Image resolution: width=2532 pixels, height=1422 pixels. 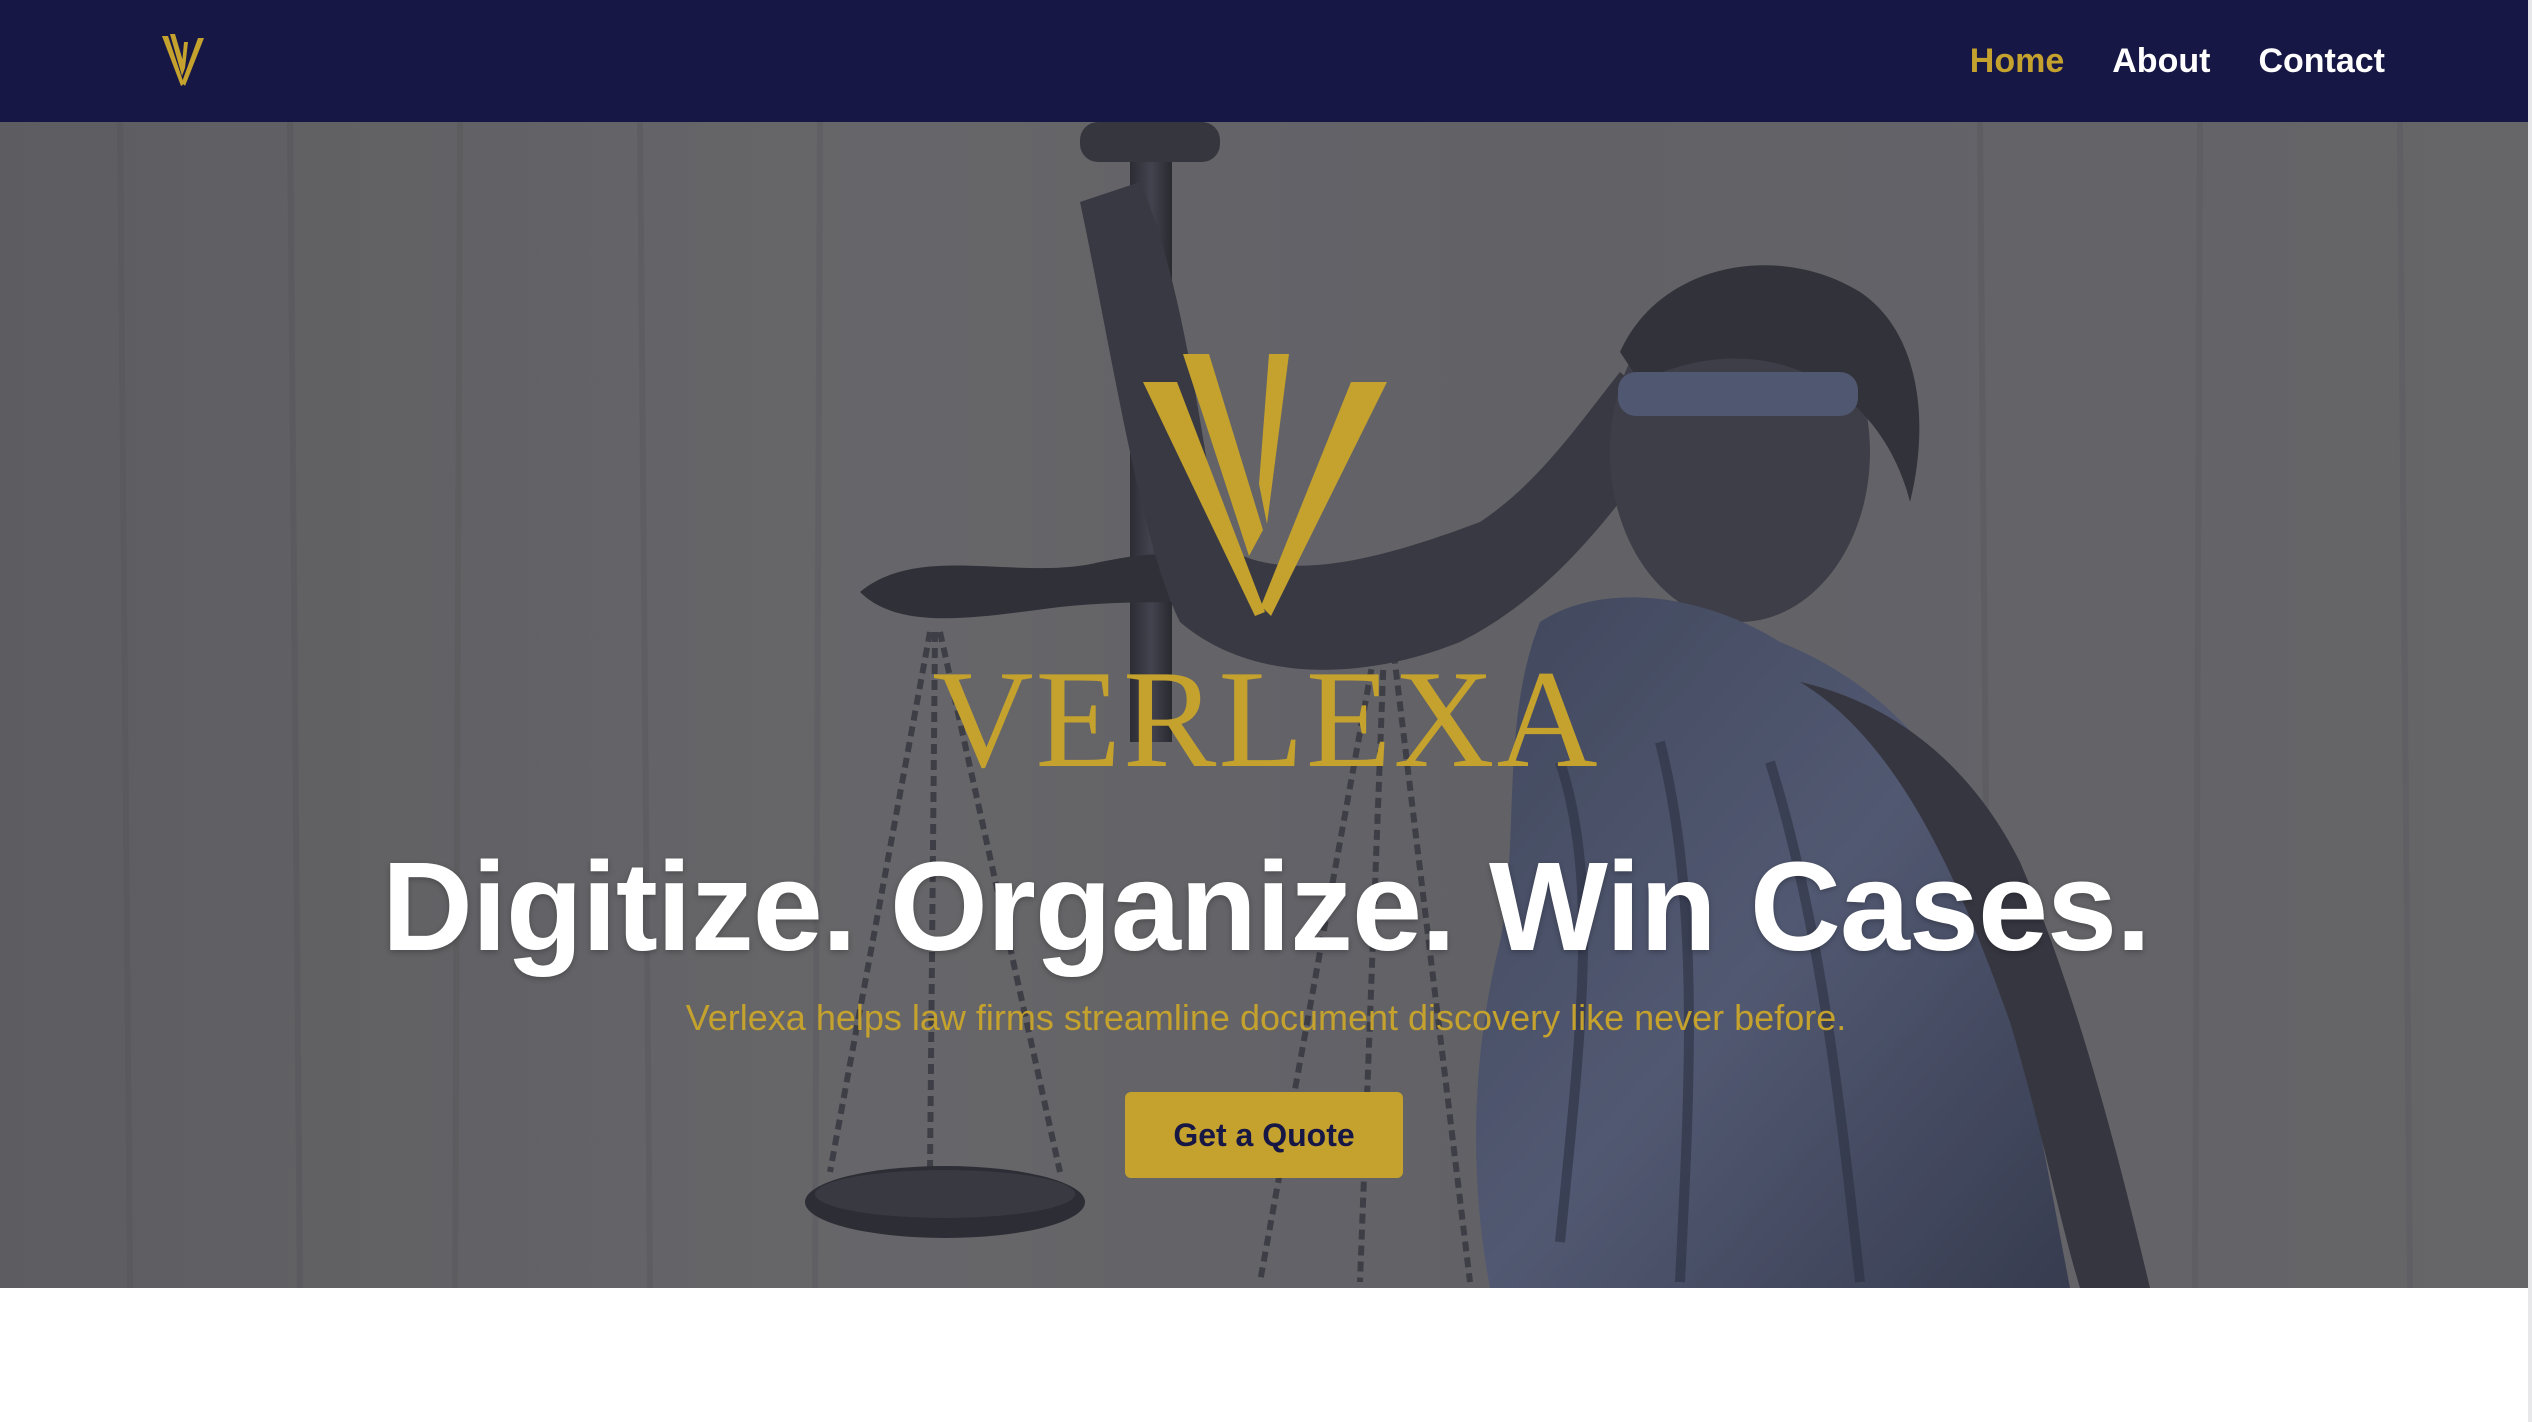 What do you see at coordinates (1266, 61) in the screenshot?
I see `top-navbar: Home About Contact` at bounding box center [1266, 61].